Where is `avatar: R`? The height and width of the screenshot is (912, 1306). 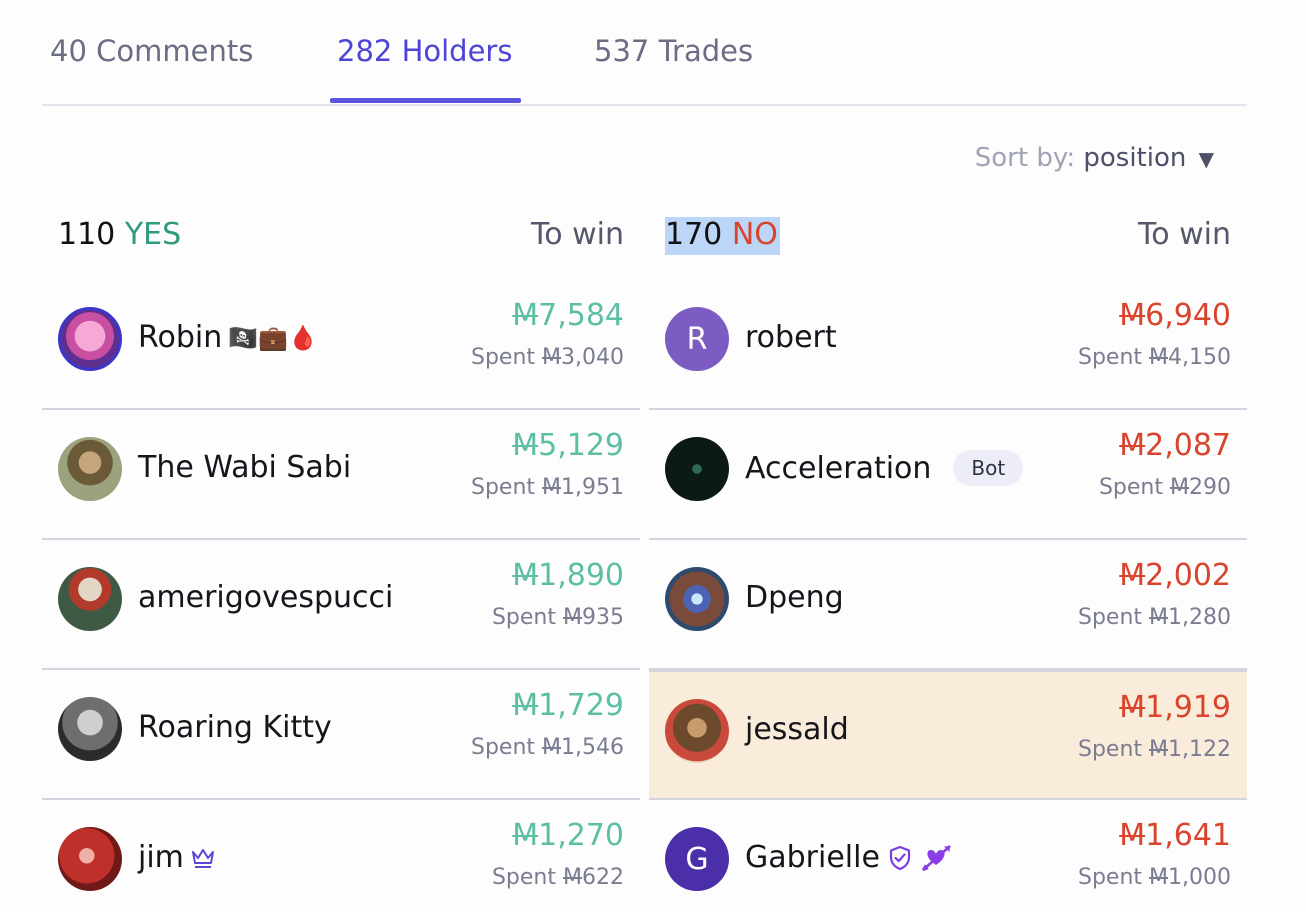 avatar: R is located at coordinates (697, 339).